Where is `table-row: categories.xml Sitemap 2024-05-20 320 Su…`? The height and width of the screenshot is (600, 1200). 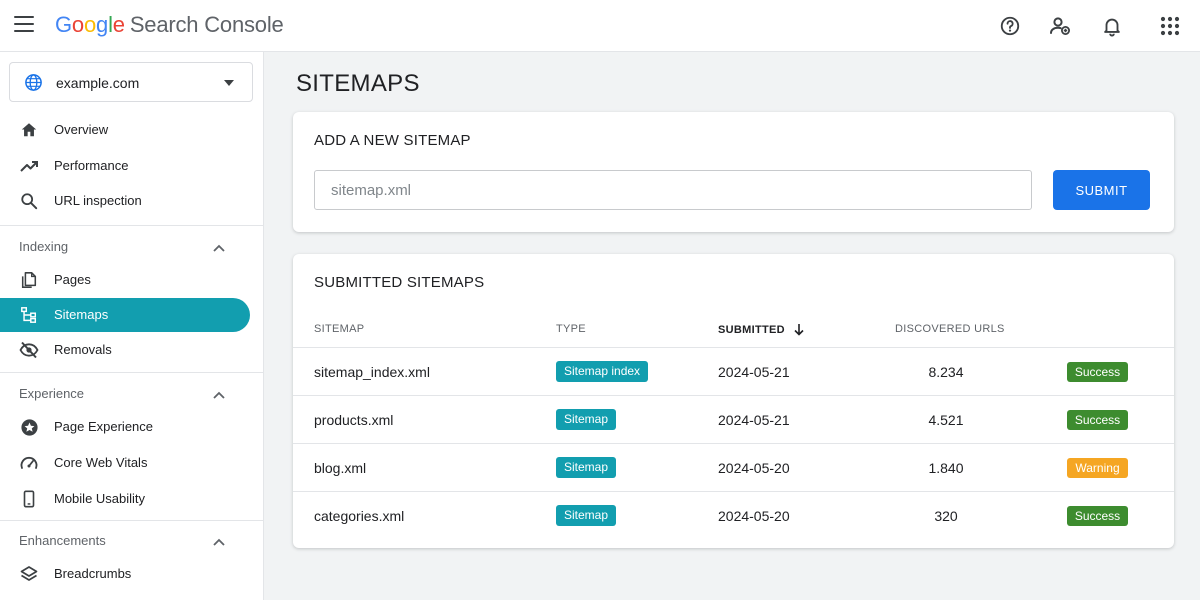
table-row: categories.xml Sitemap 2024-05-20 320 Su… is located at coordinates (733, 515).